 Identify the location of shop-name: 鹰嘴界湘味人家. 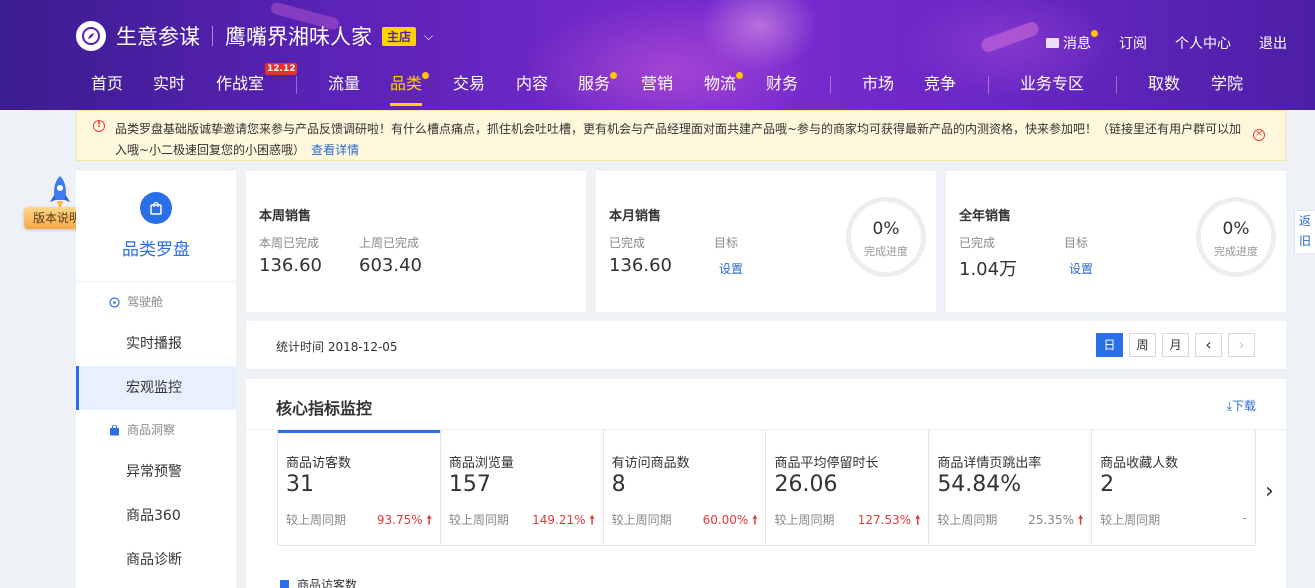
(298, 36).